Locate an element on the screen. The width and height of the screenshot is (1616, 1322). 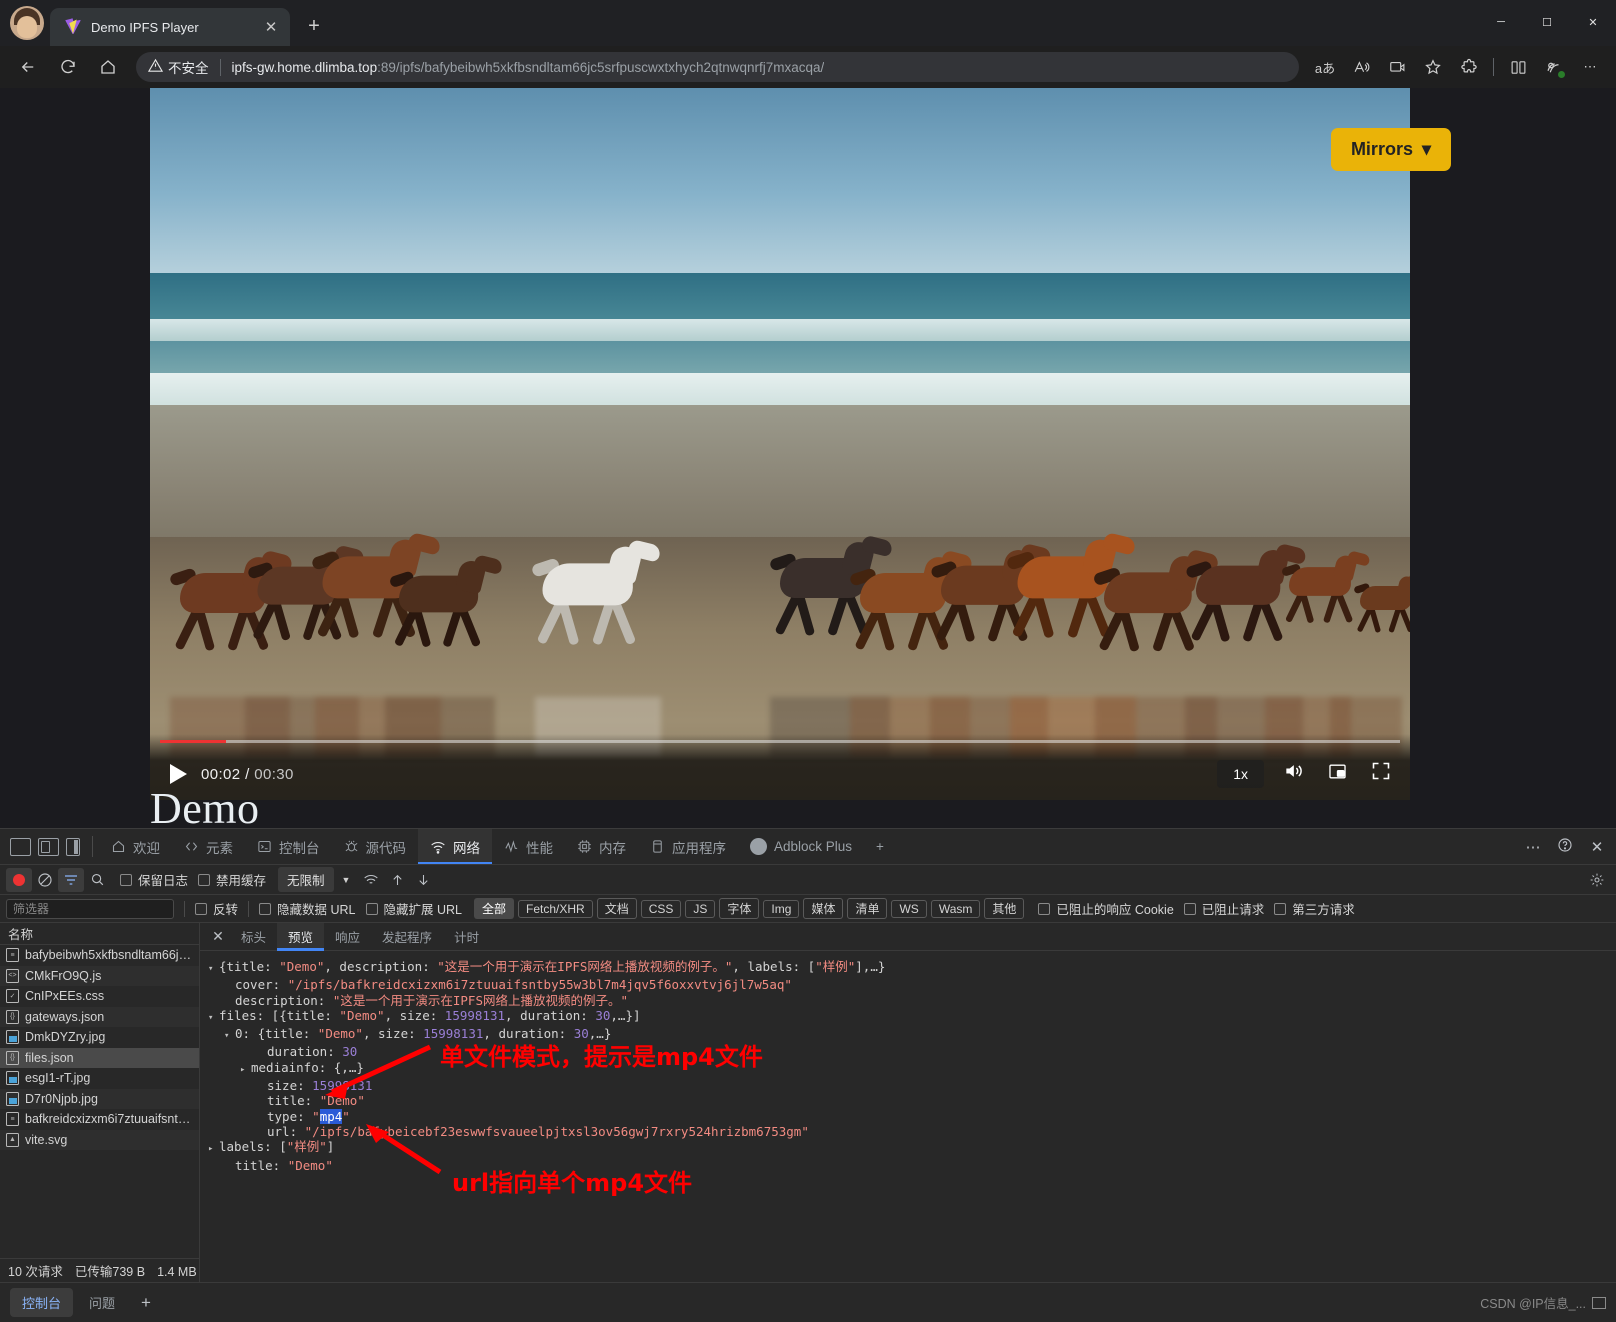
resource-type-fetch-xhr: Fetch/XHR is located at coordinates (555, 908).